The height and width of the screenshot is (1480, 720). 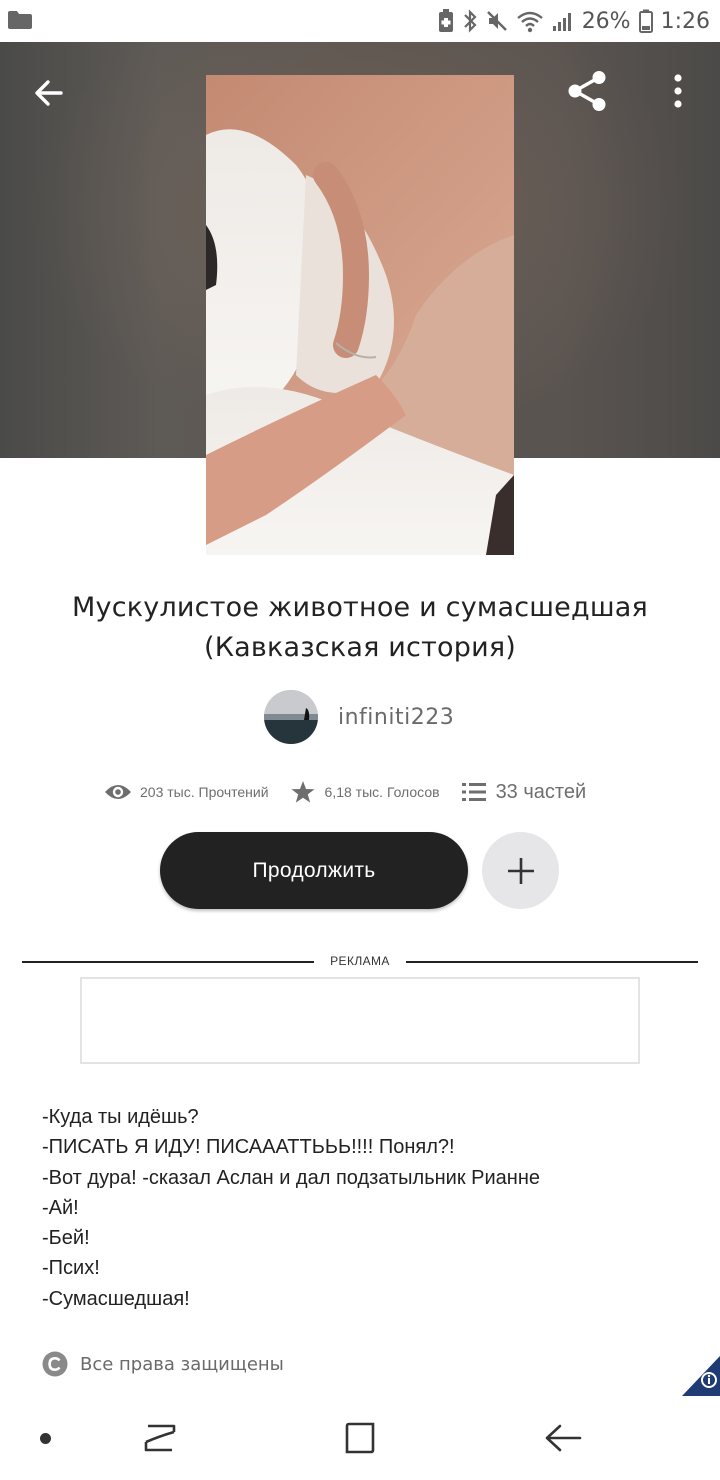 What do you see at coordinates (118, 792) in the screenshot?
I see `eye-icon` at bounding box center [118, 792].